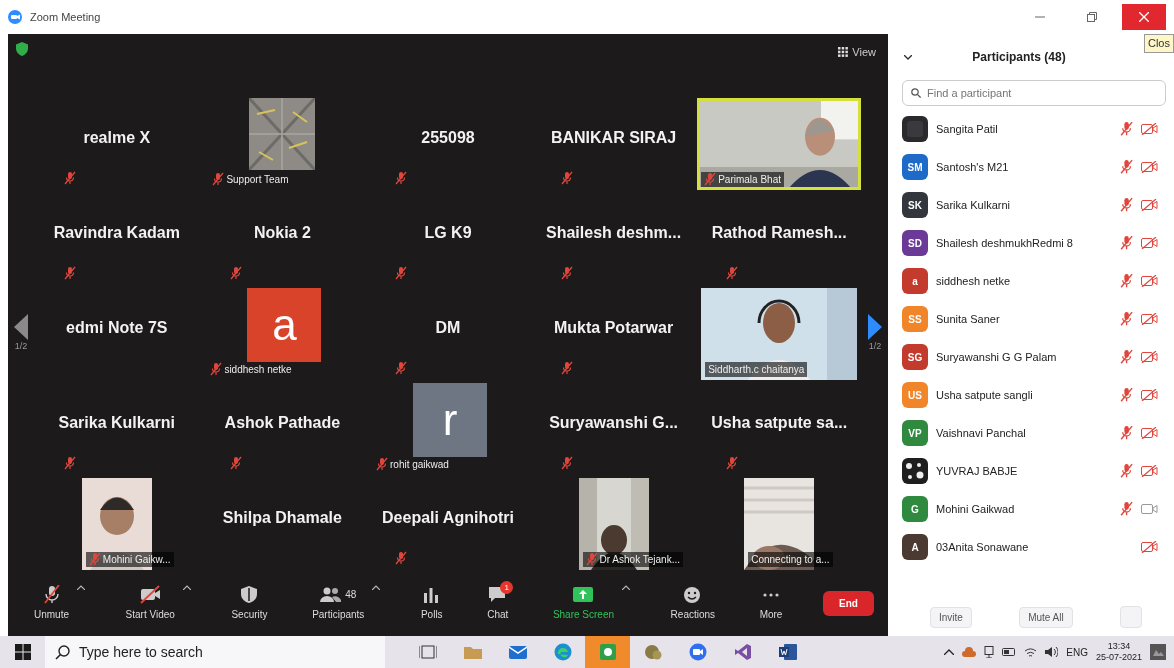 Image resolution: width=1174 pixels, height=668 pixels. Describe the element at coordinates (51, 594) in the screenshot. I see `mic-muted-icon` at that location.